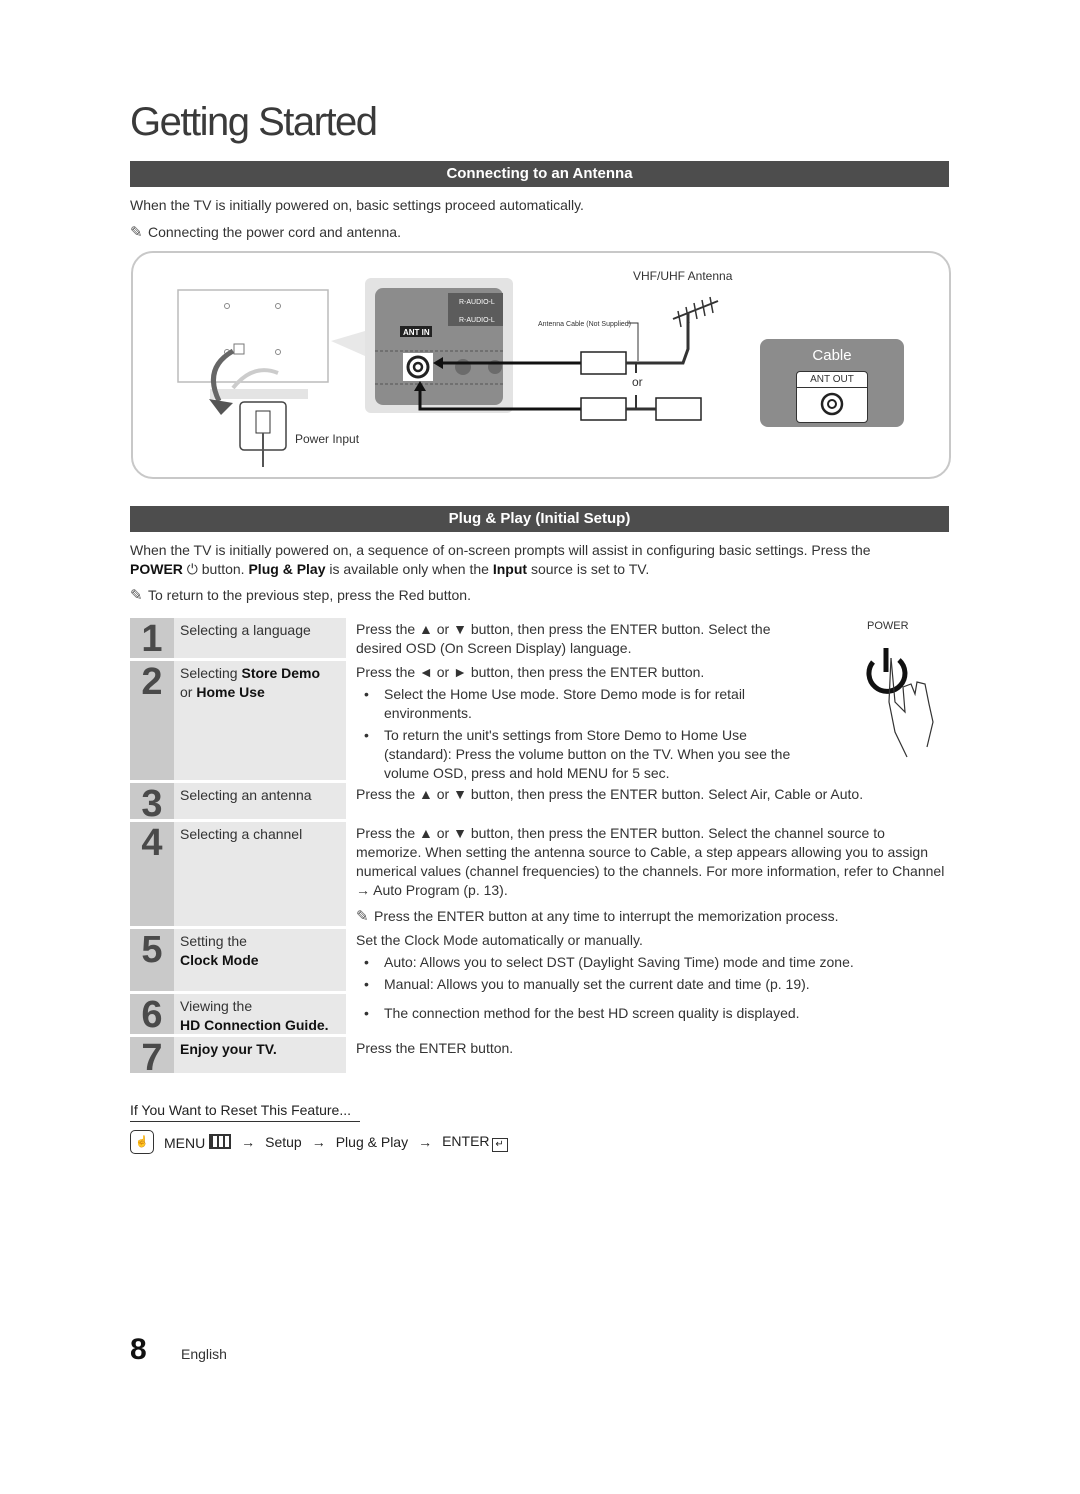  I want to click on cable-label: Antenna Cable (Not Supplied), so click(584, 324).